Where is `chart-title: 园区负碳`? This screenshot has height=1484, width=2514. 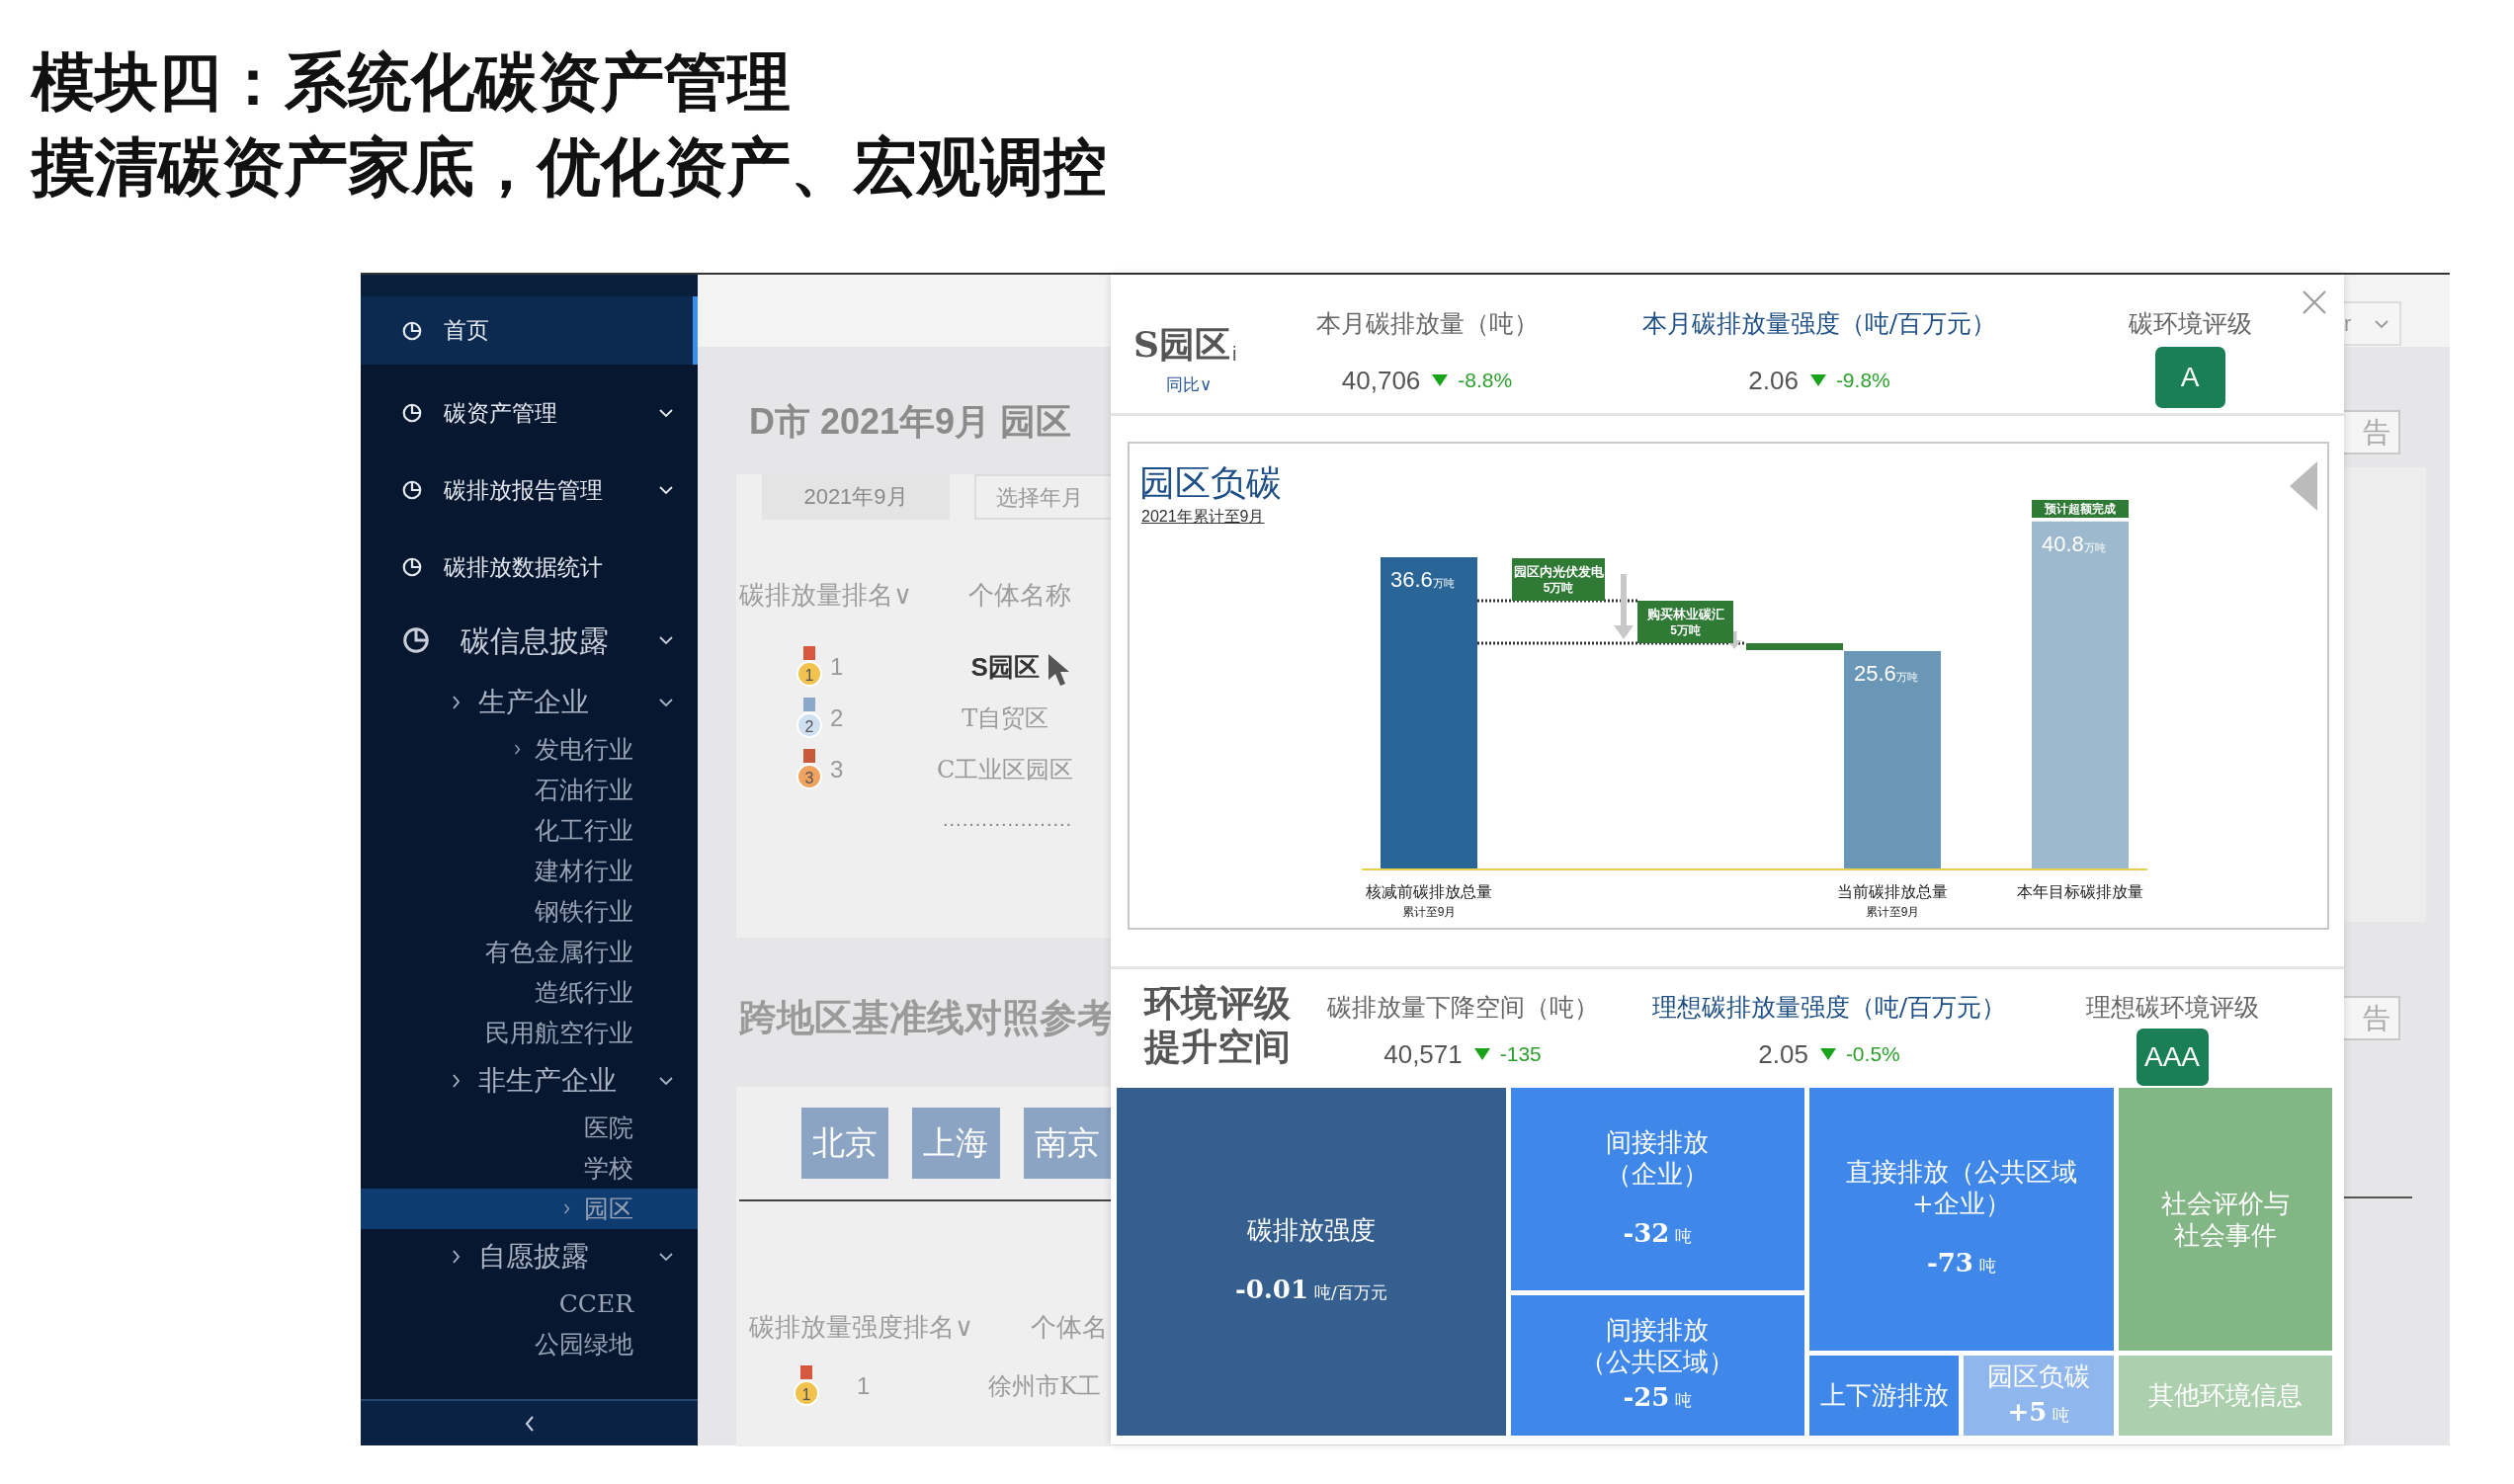 chart-title: 园区负碳 is located at coordinates (1210, 483).